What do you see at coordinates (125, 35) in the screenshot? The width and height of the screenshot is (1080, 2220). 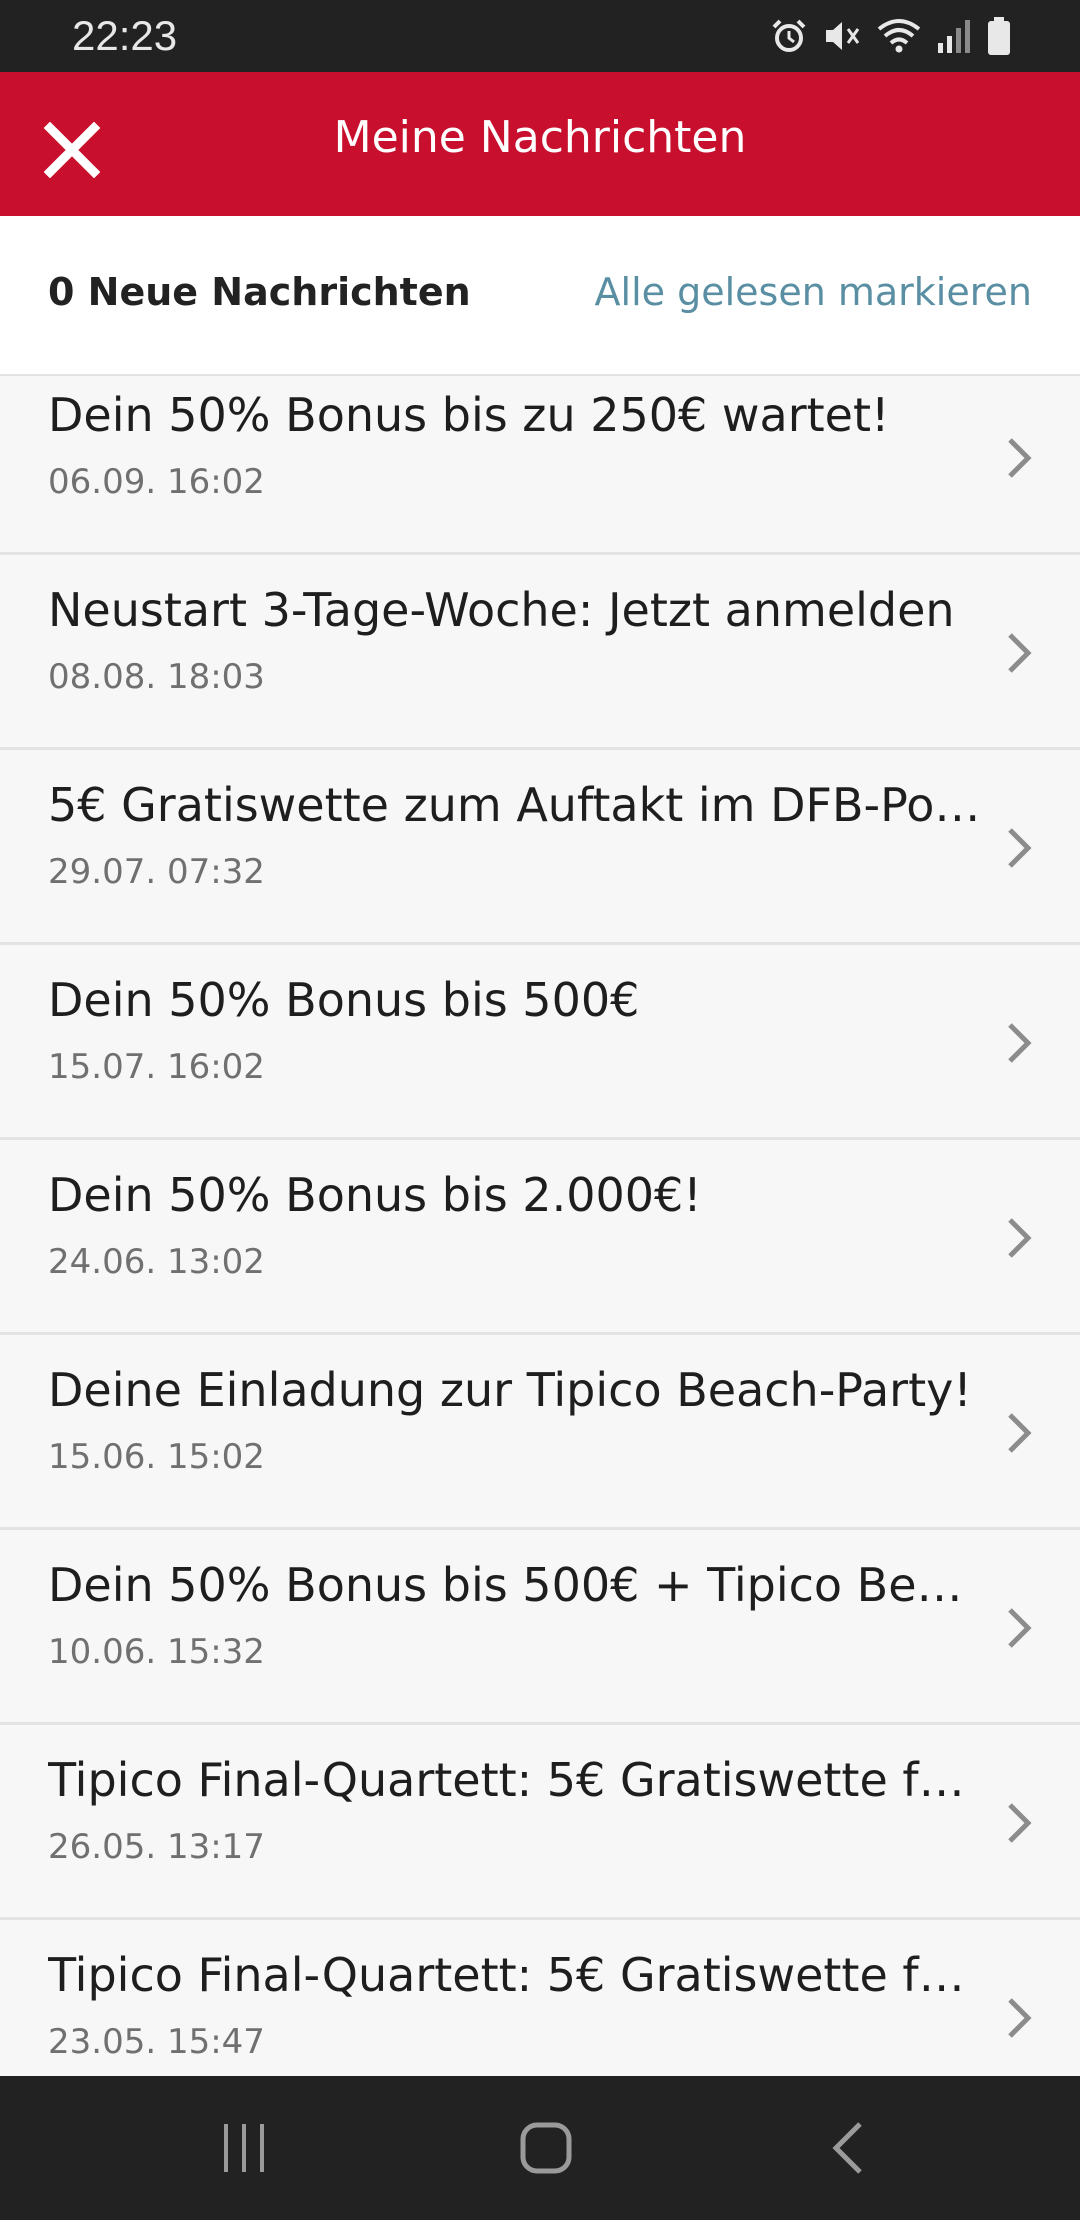 I see `status-time: 22:23` at bounding box center [125, 35].